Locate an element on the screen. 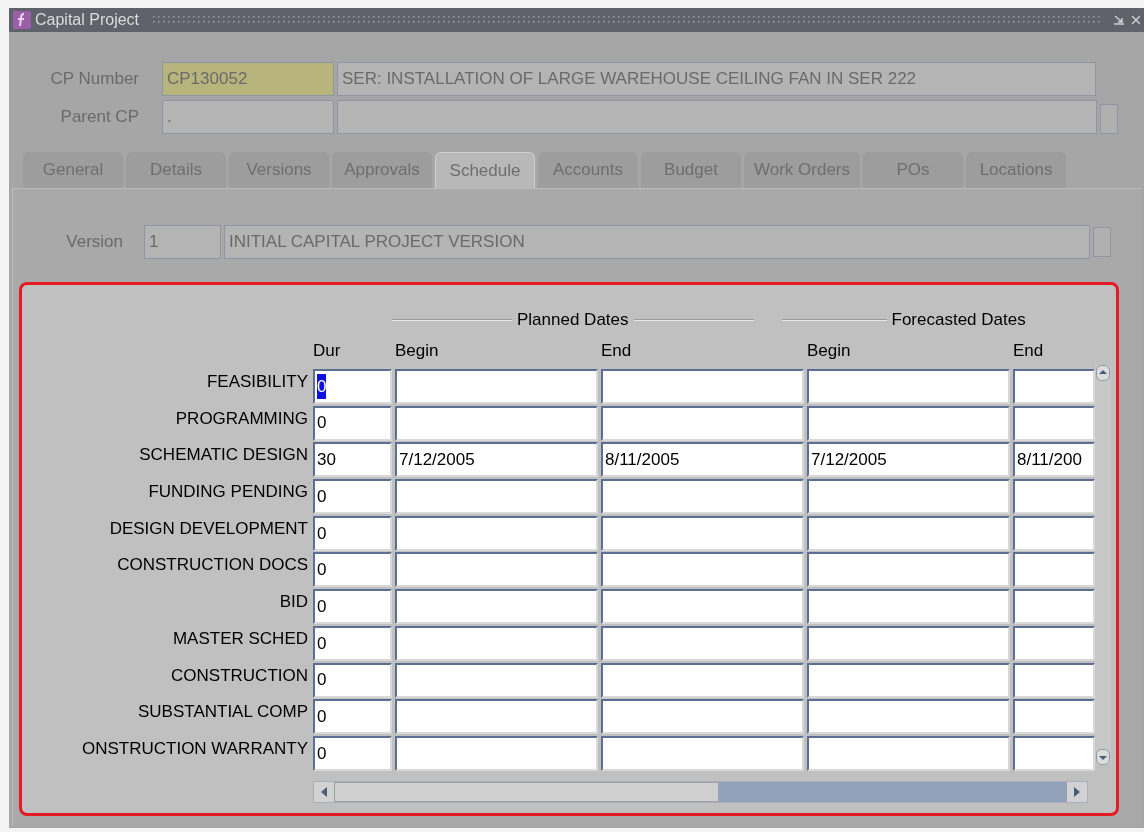 This screenshot has width=1144, height=832. column-header: Dur is located at coordinates (327, 351).